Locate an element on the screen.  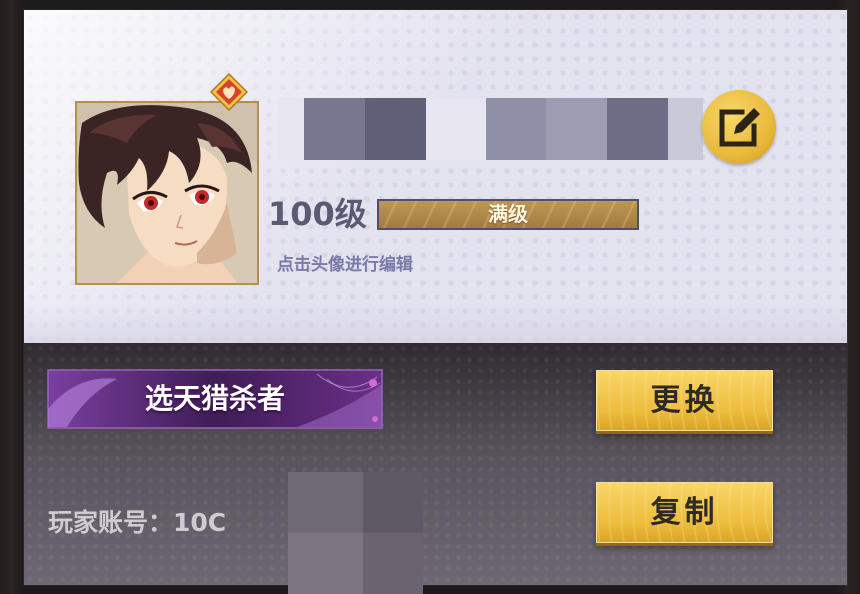
copy-account-button: 复制 is located at coordinates (684, 512).